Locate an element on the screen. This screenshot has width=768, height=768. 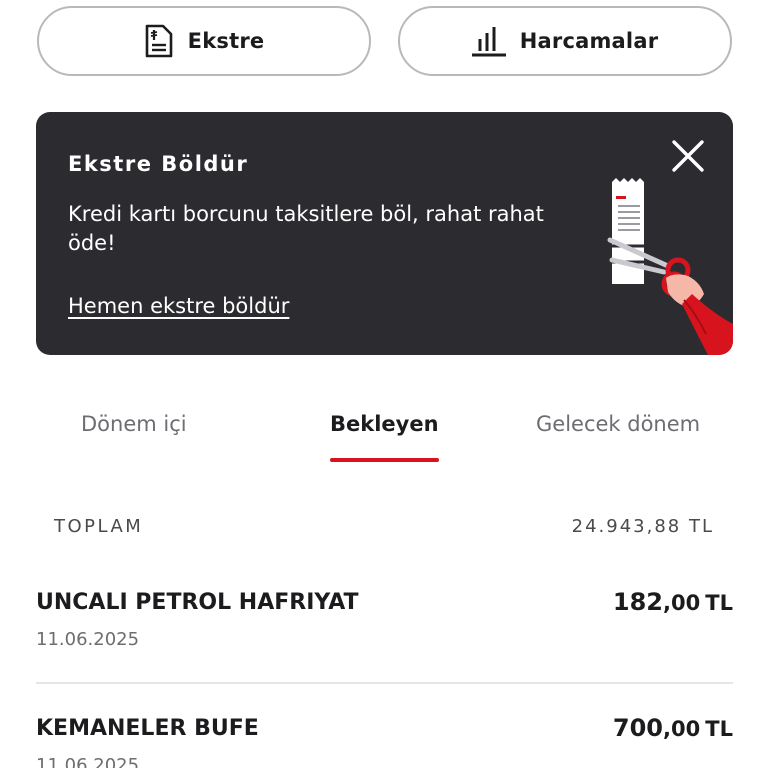
tab-current-period: Dönem içi is located at coordinates (134, 424).